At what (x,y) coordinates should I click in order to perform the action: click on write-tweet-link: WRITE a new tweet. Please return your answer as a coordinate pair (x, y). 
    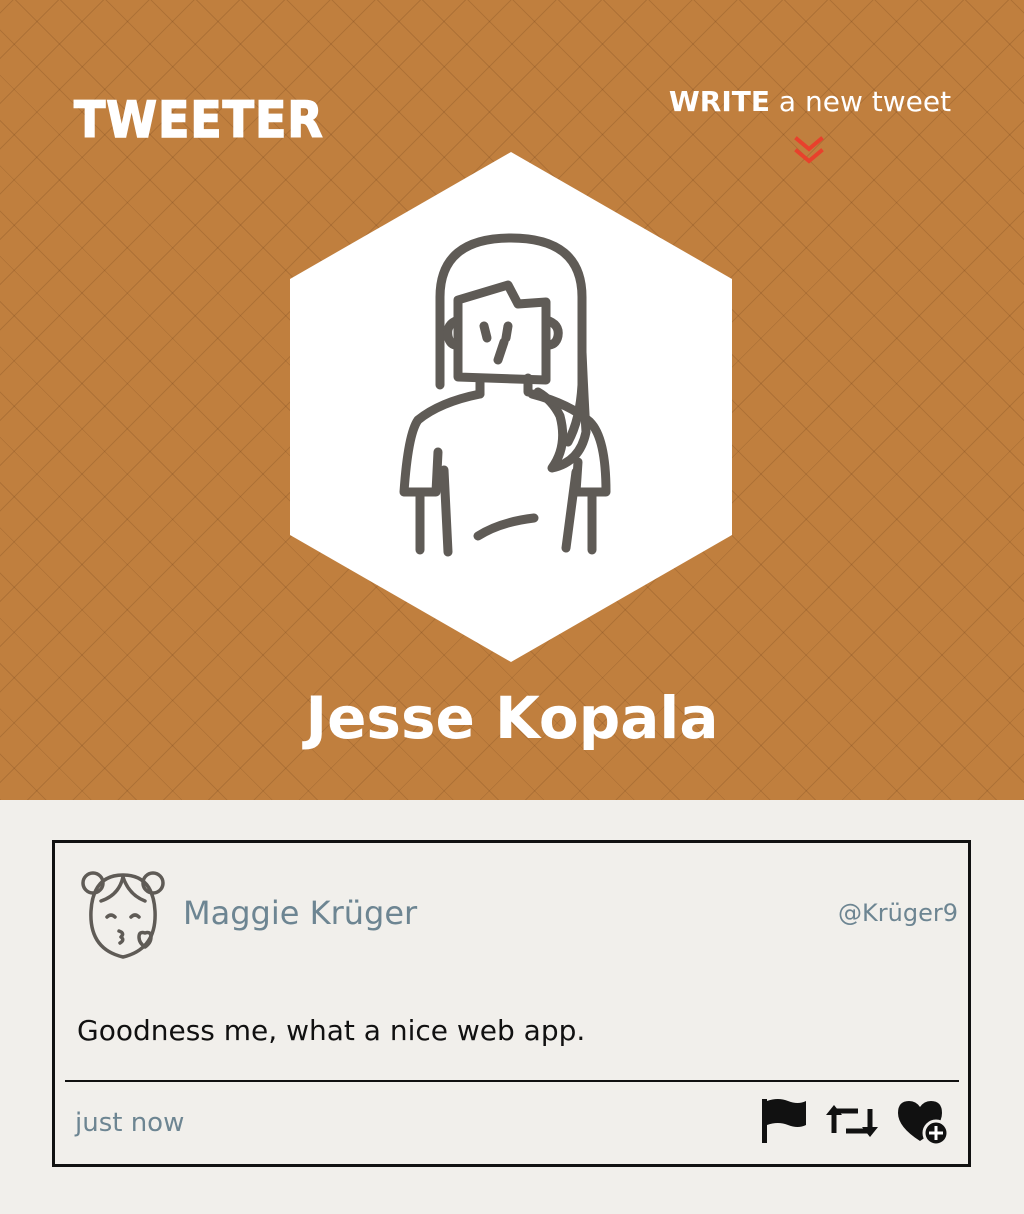
    Looking at the image, I should click on (810, 102).